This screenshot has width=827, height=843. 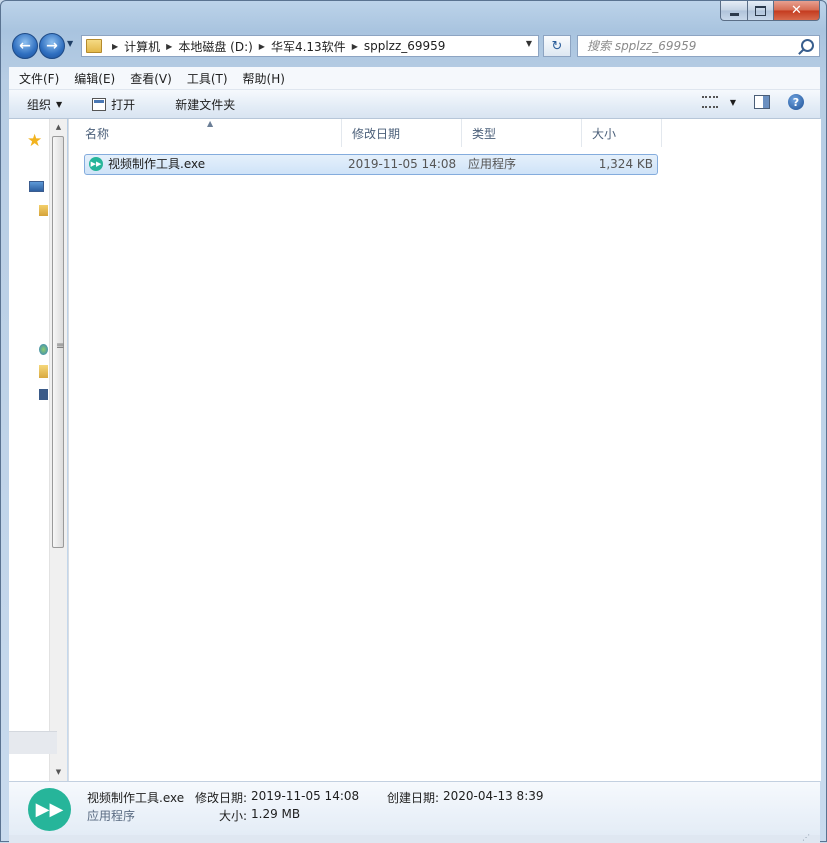 I want to click on close-button: ✕, so click(x=796, y=11).